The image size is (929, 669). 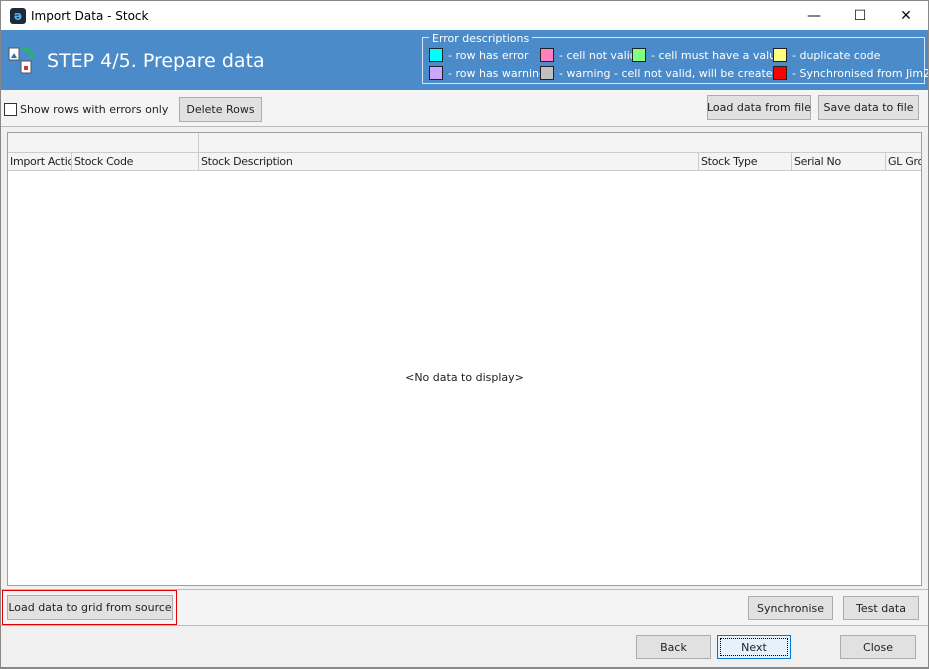 I want to click on app-icon: ə, so click(x=18, y=16).